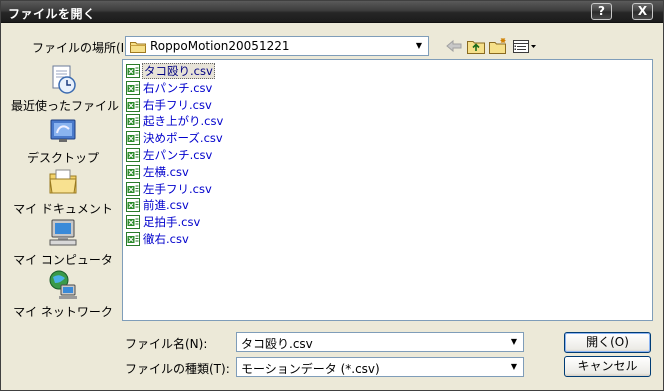 Image resolution: width=664 pixels, height=391 pixels. Describe the element at coordinates (52, 14) in the screenshot. I see `window-title: ファイルを開く` at that location.